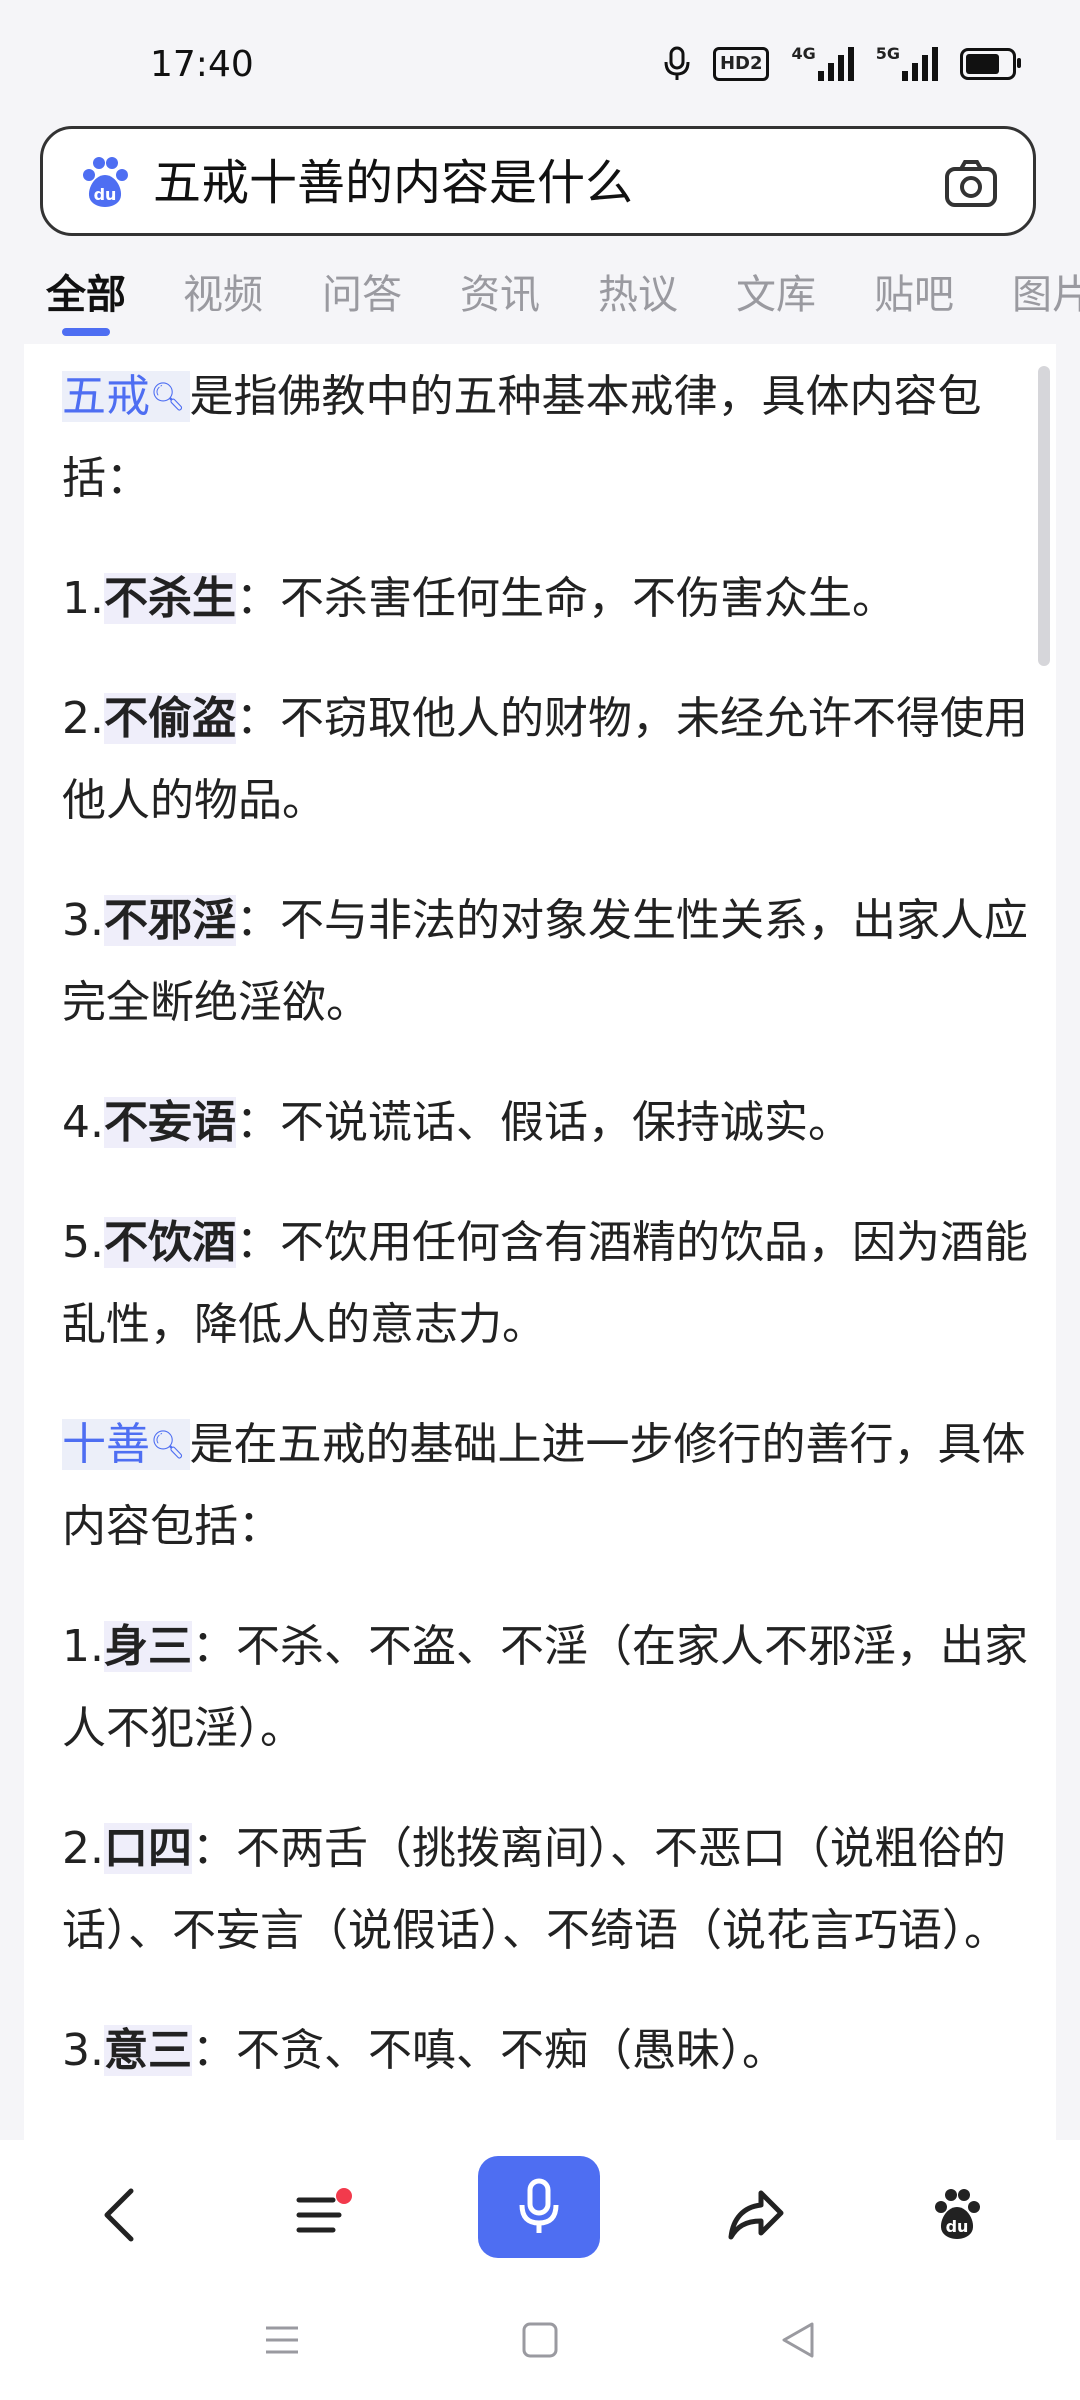  I want to click on shishan-intro: 十善🔍︎是在五戒的基础上进一步修行的善行，具体内容包括：, so click(544, 1485).